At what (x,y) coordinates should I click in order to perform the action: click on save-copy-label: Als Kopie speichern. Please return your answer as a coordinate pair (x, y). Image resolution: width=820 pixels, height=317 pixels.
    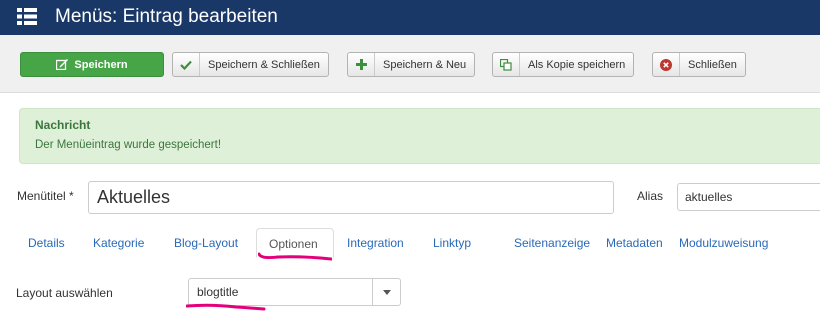
    Looking at the image, I should click on (577, 64).